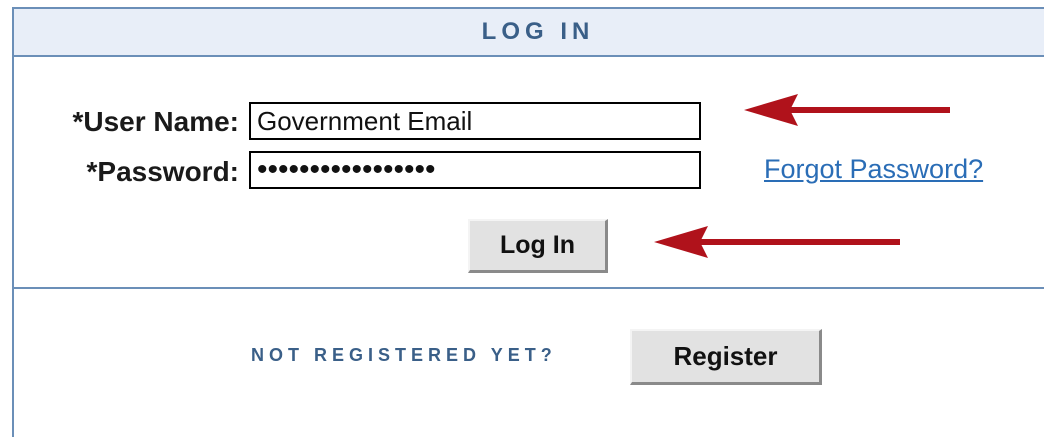 The width and height of the screenshot is (1044, 437). What do you see at coordinates (475, 170) in the screenshot?
I see `password-field` at bounding box center [475, 170].